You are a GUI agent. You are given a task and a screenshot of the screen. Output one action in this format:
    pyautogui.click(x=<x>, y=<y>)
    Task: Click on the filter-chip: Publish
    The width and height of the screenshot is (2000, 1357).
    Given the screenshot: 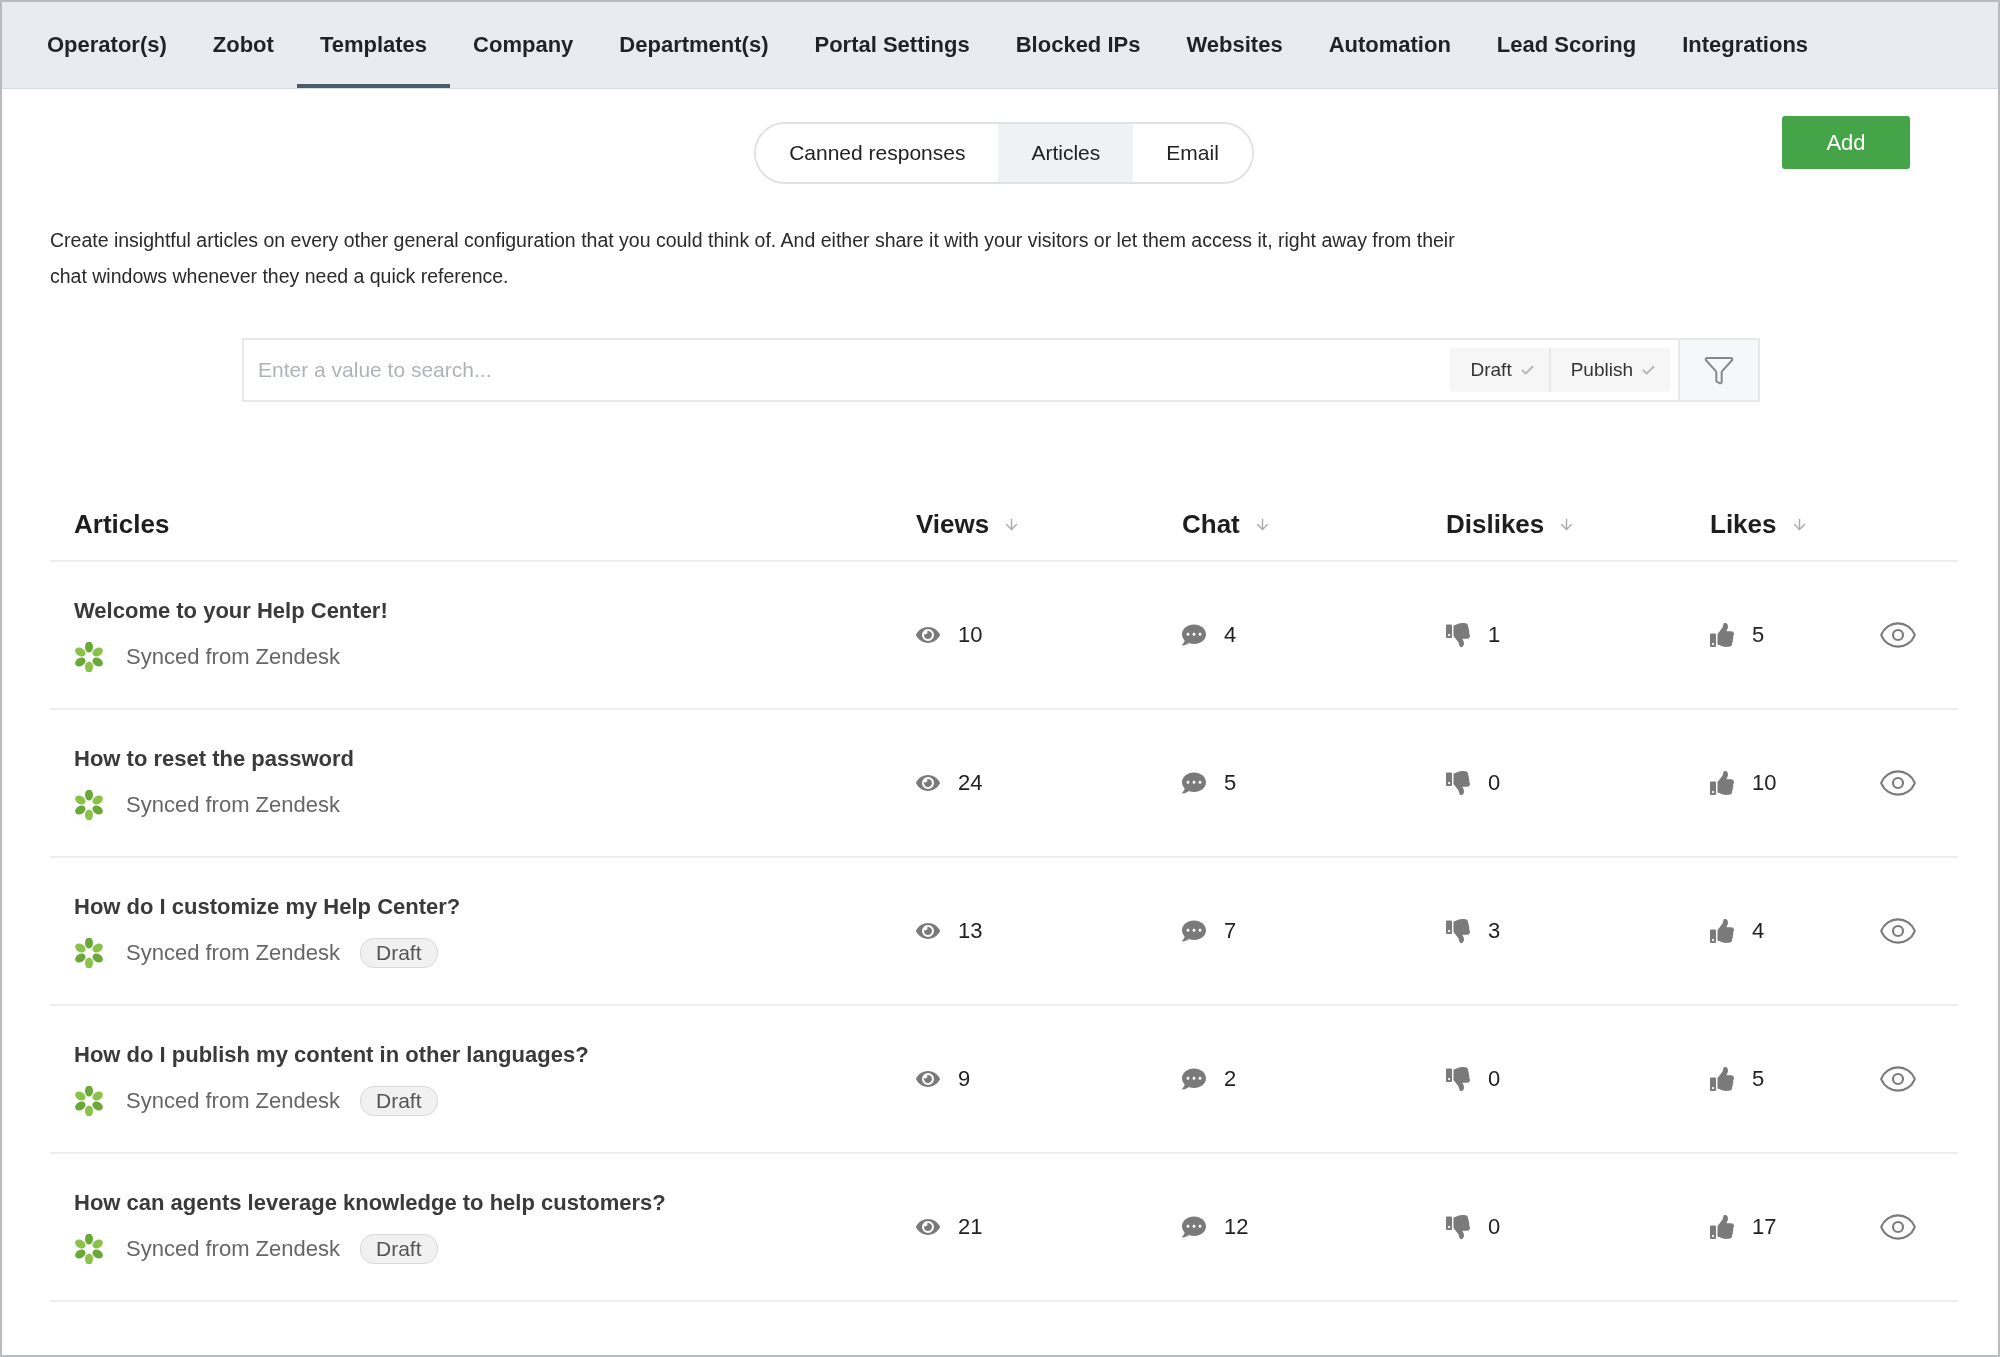 What is the action you would take?
    pyautogui.click(x=1609, y=370)
    